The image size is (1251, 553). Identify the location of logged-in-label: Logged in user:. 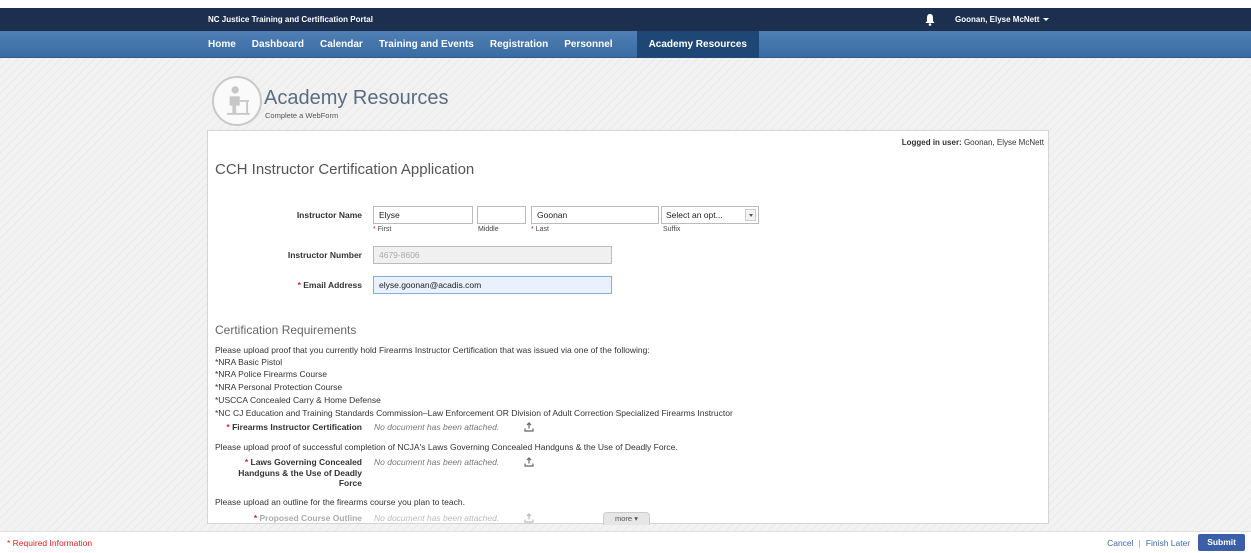
(931, 142).